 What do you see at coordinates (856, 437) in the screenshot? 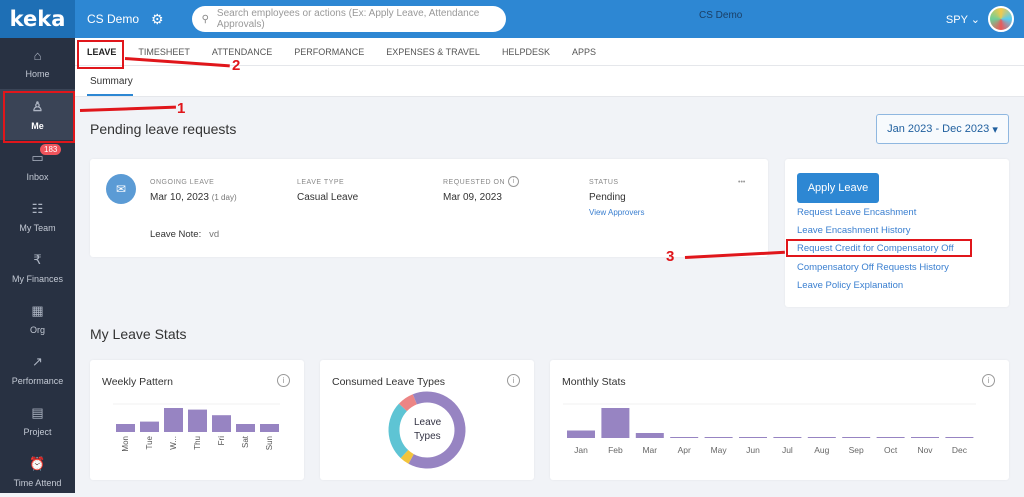
I see `bar-Sep` at bounding box center [856, 437].